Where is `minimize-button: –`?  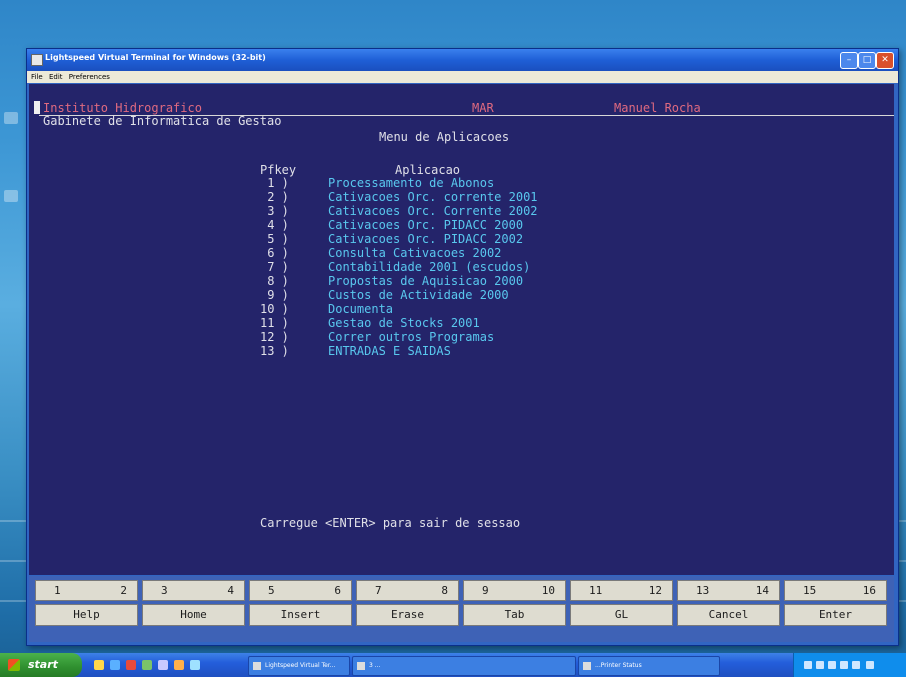 minimize-button: – is located at coordinates (849, 60).